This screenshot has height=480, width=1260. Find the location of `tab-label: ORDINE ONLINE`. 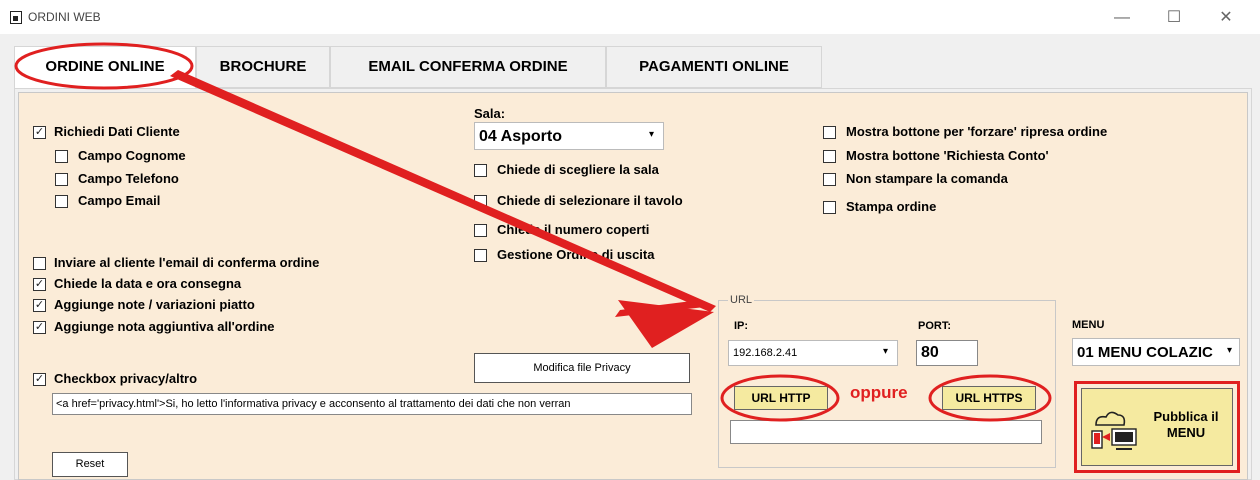

tab-label: ORDINE ONLINE is located at coordinates (105, 66).